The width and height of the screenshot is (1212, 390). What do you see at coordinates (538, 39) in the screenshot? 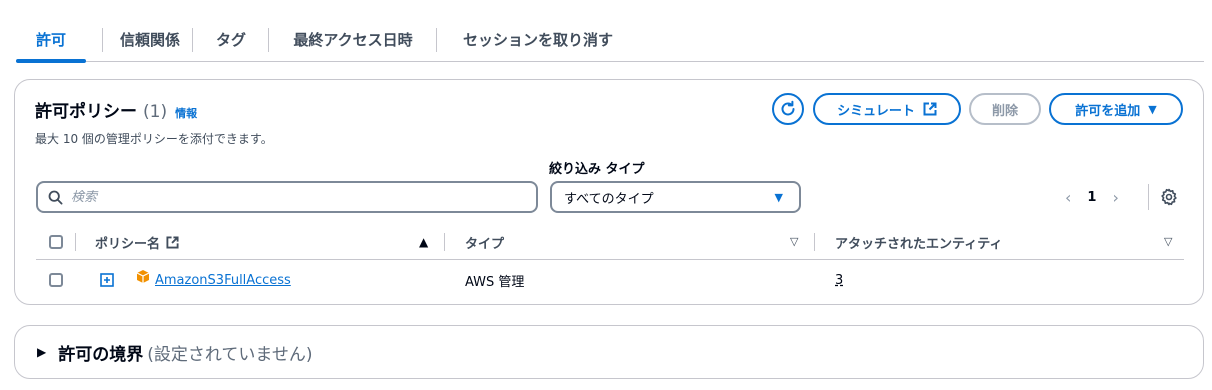
I see `tab-revoke-sessions: セッションを取り消す` at bounding box center [538, 39].